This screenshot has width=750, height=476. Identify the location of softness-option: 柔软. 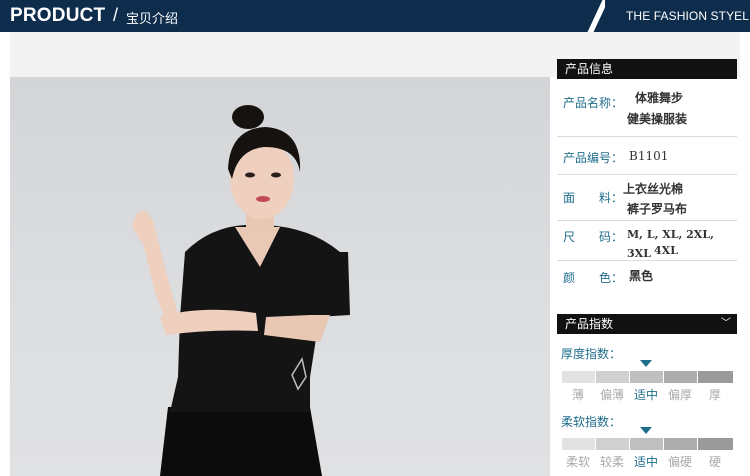
(577, 462).